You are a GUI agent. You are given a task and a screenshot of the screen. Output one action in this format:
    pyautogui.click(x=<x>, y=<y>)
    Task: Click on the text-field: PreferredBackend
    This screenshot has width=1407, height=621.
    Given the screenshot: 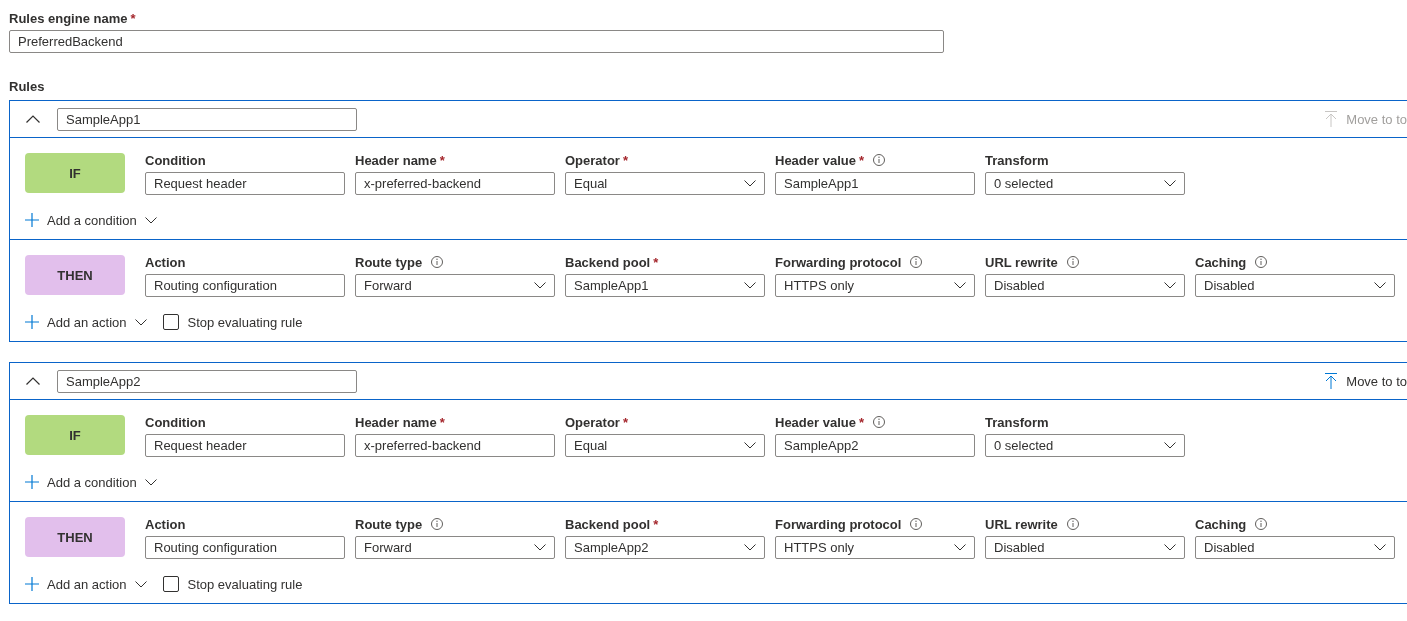 What is the action you would take?
    pyautogui.click(x=476, y=41)
    